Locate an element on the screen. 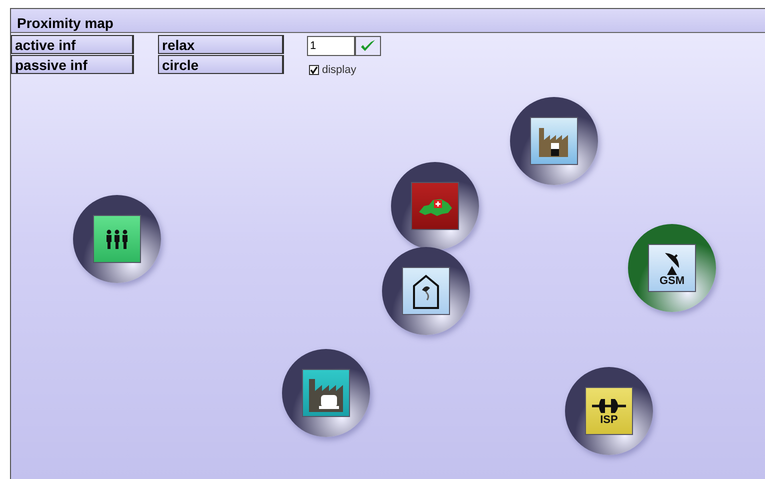 The image size is (765, 479). window-title: Proximity map is located at coordinates (65, 23).